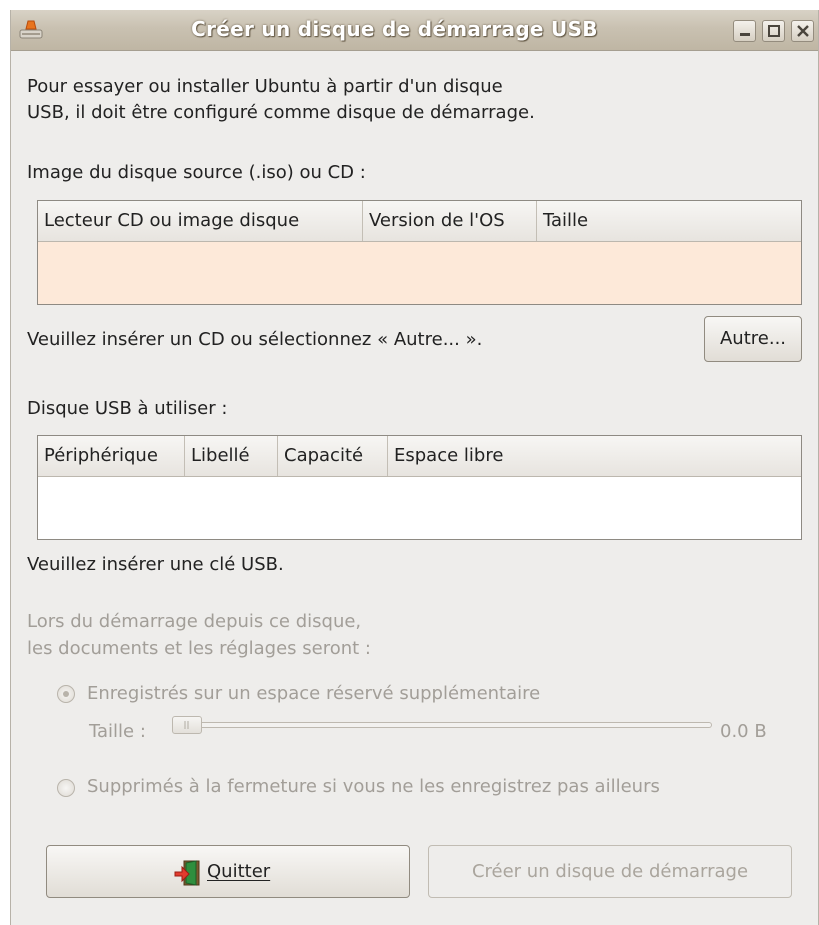  What do you see at coordinates (450, 221) in the screenshot?
I see `column-header-os-version: Version de l'OS` at bounding box center [450, 221].